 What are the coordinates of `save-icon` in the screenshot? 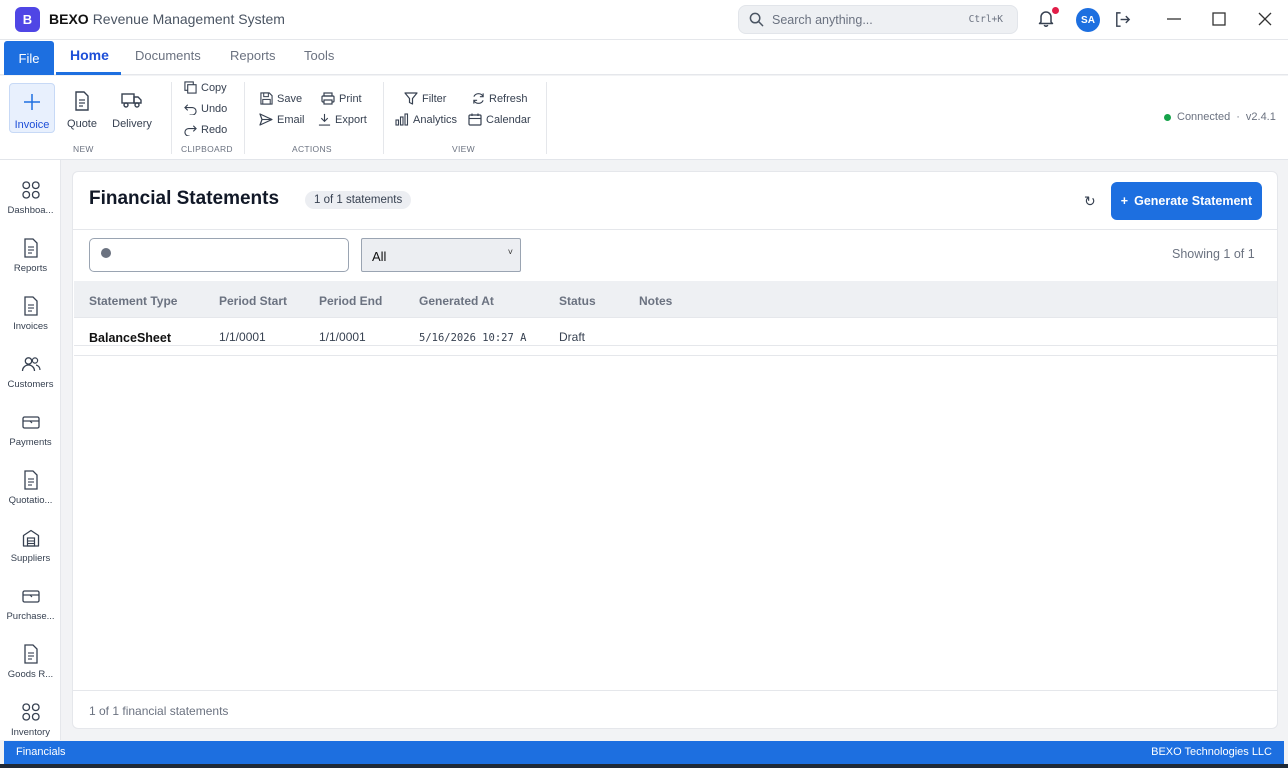 It's located at (266, 98).